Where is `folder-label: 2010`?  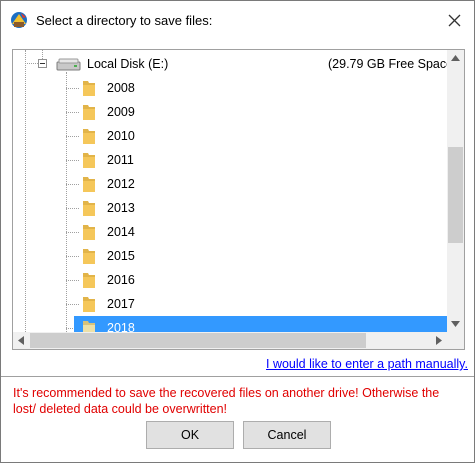
folder-label: 2010 is located at coordinates (121, 136).